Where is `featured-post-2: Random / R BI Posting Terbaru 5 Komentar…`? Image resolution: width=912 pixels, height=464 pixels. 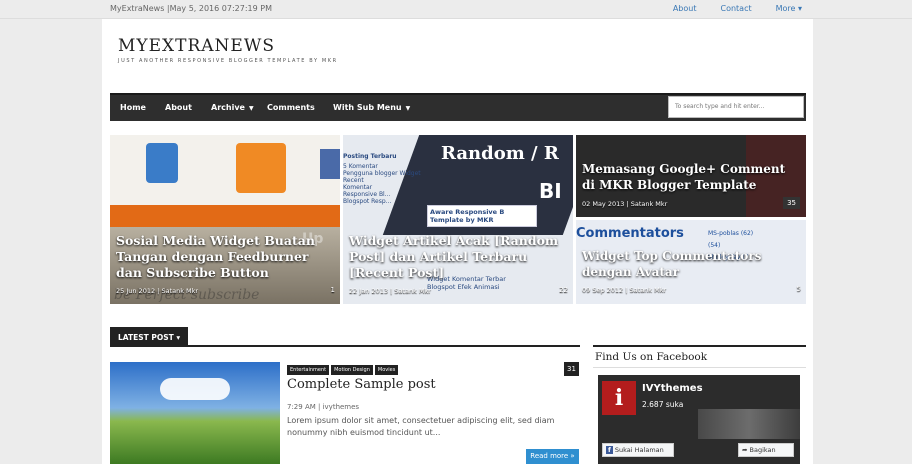 featured-post-2: Random / R BI Posting Terbaru 5 Komentar… is located at coordinates (458, 219).